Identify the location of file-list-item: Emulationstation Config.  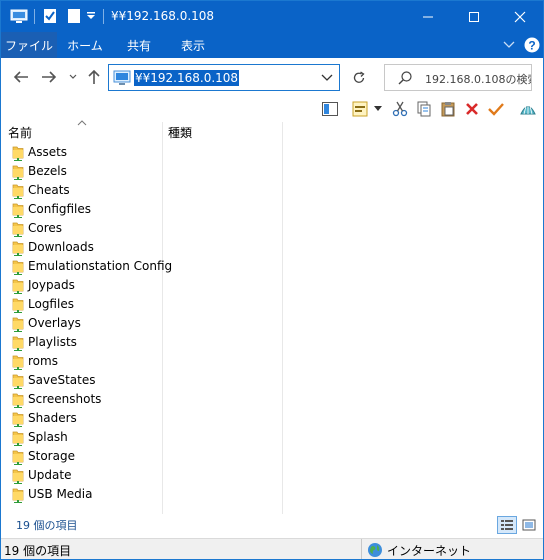
(86, 266).